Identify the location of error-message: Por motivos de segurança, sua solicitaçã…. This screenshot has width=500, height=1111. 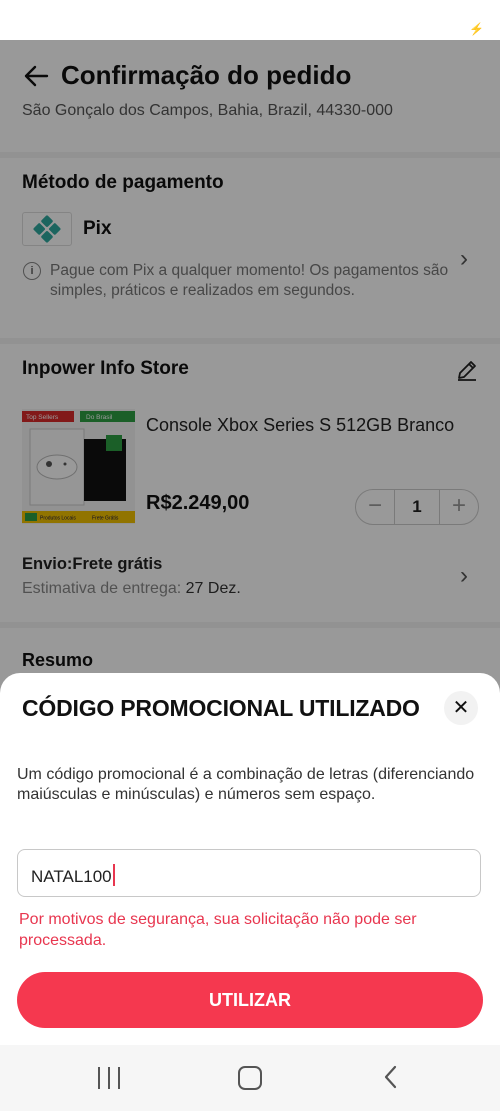
(218, 930).